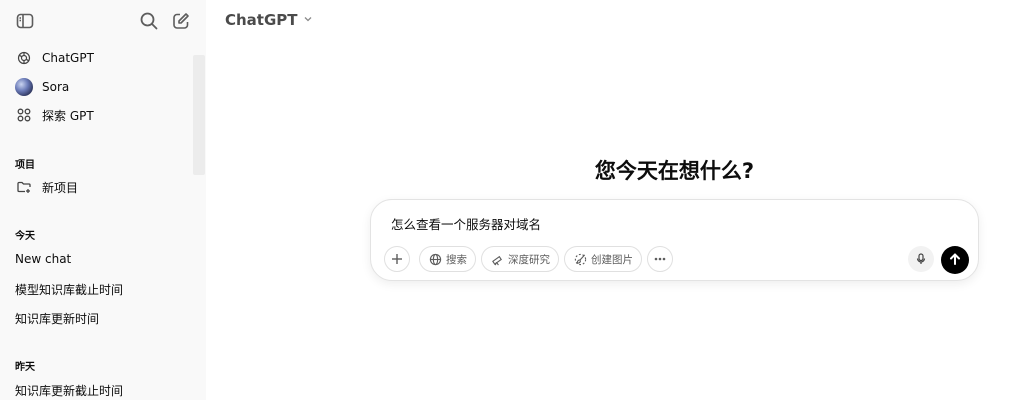 The height and width of the screenshot is (400, 1024). I want to click on voice-input-button, so click(921, 259).